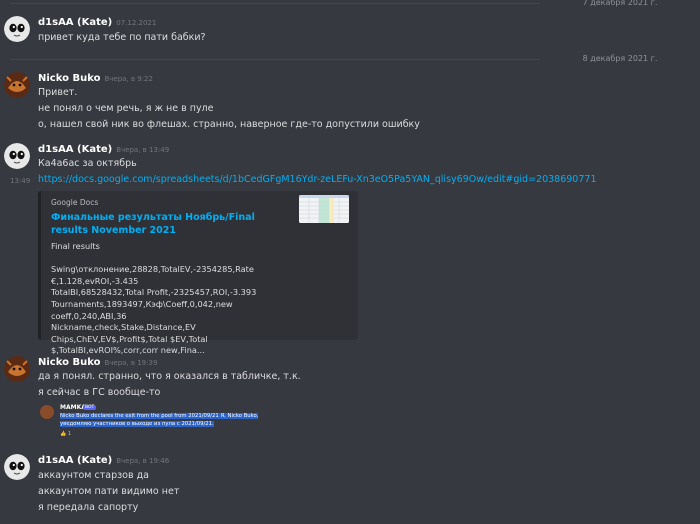 This screenshot has height=524, width=700. I want to click on reaction-count: 1, so click(69, 434).